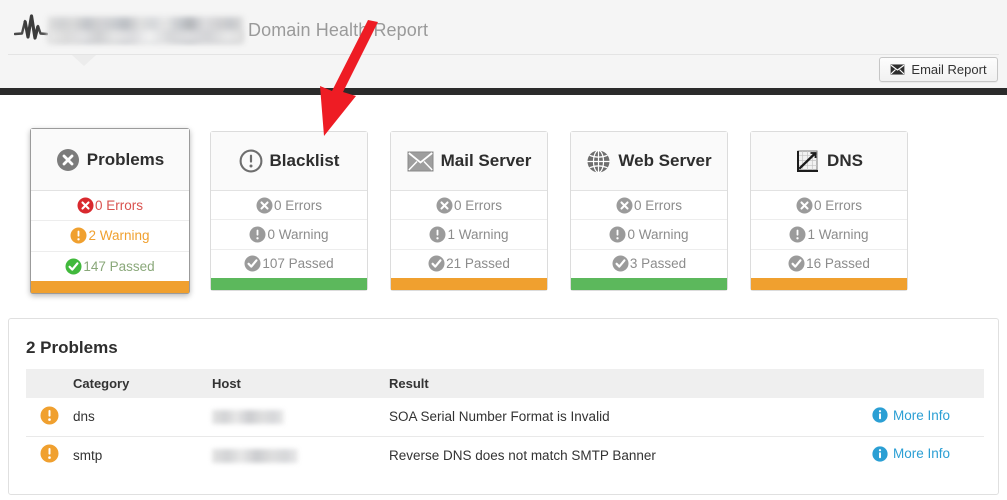 The image size is (1007, 500). What do you see at coordinates (298, 264) in the screenshot?
I see `stat-passed-label: 107 Passed` at bounding box center [298, 264].